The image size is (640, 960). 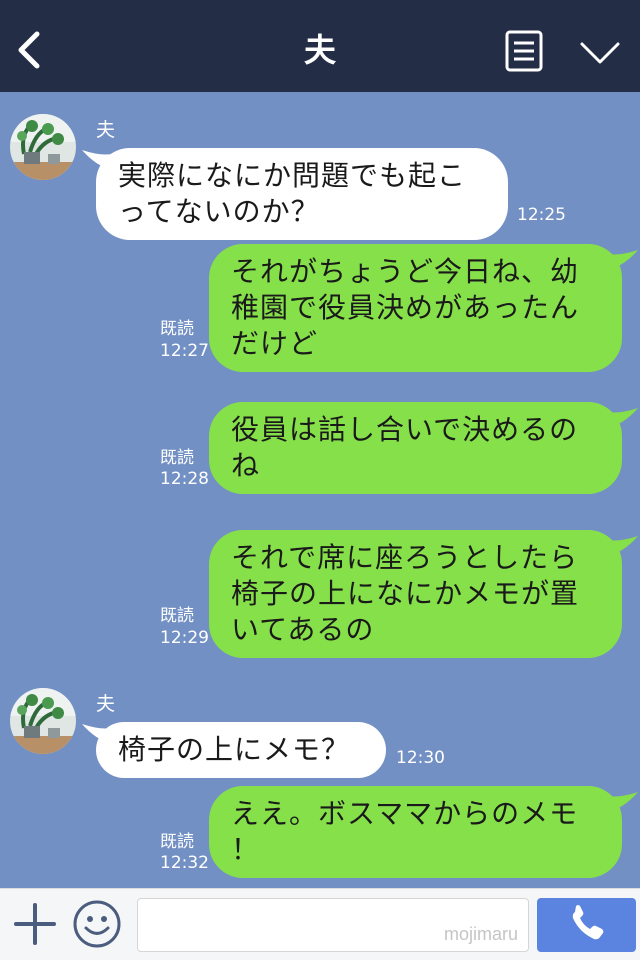 I want to click on message-time: 12:25, so click(x=541, y=215).